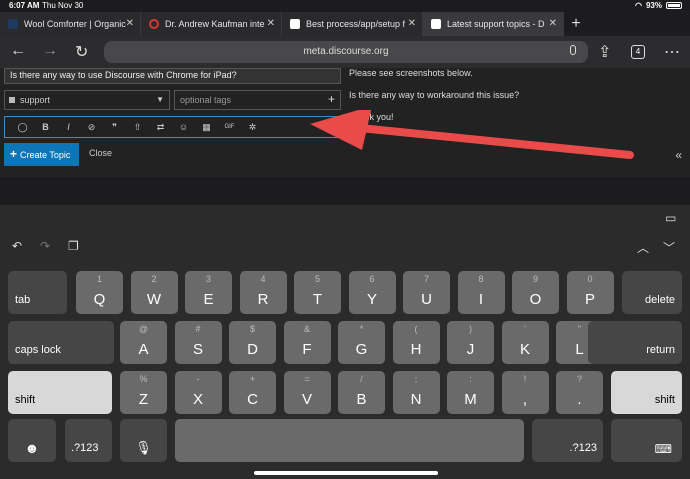 This screenshot has height=479, width=690. I want to click on key-k: ' K, so click(525, 342).